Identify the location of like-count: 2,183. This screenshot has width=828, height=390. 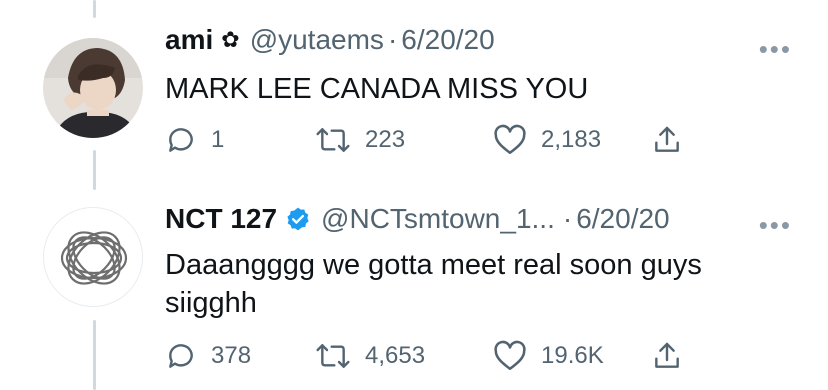
(571, 139).